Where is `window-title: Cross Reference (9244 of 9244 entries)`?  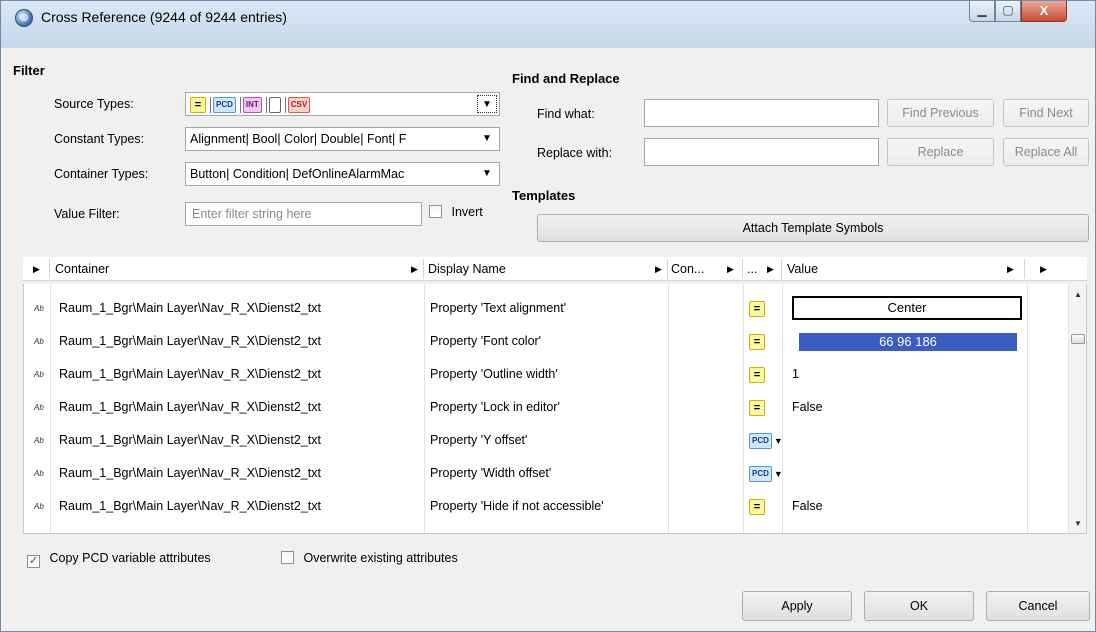
window-title: Cross Reference (9244 of 9244 entries) is located at coordinates (164, 17).